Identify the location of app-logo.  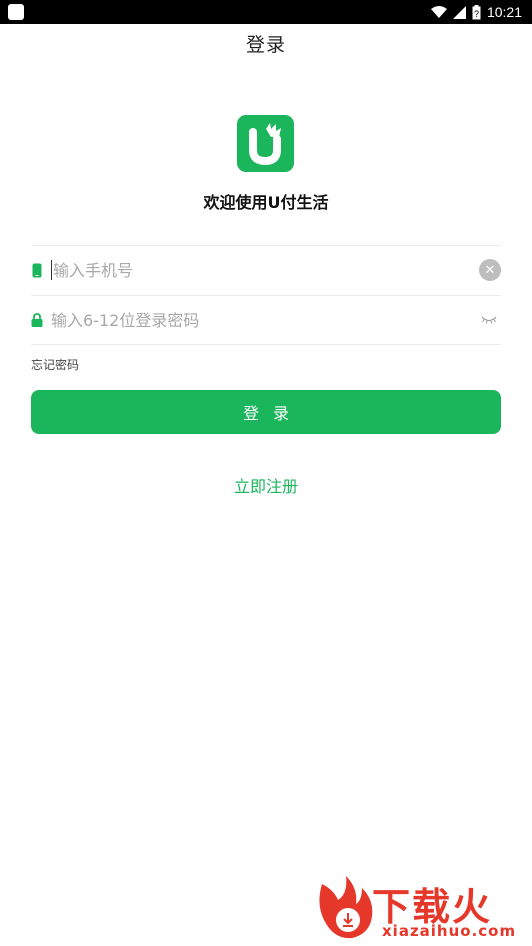
(265, 143).